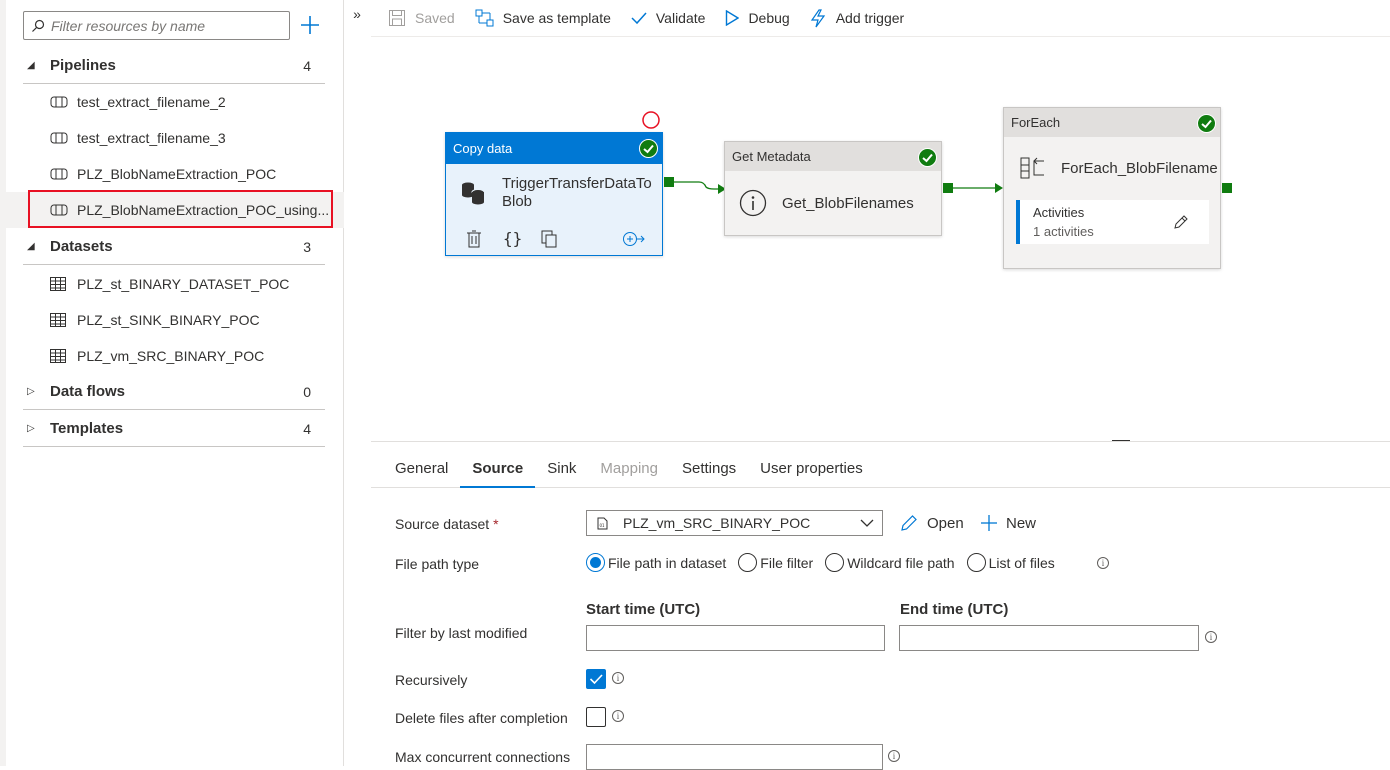 The width and height of the screenshot is (1390, 770). I want to click on required-marker: *, so click(496, 524).